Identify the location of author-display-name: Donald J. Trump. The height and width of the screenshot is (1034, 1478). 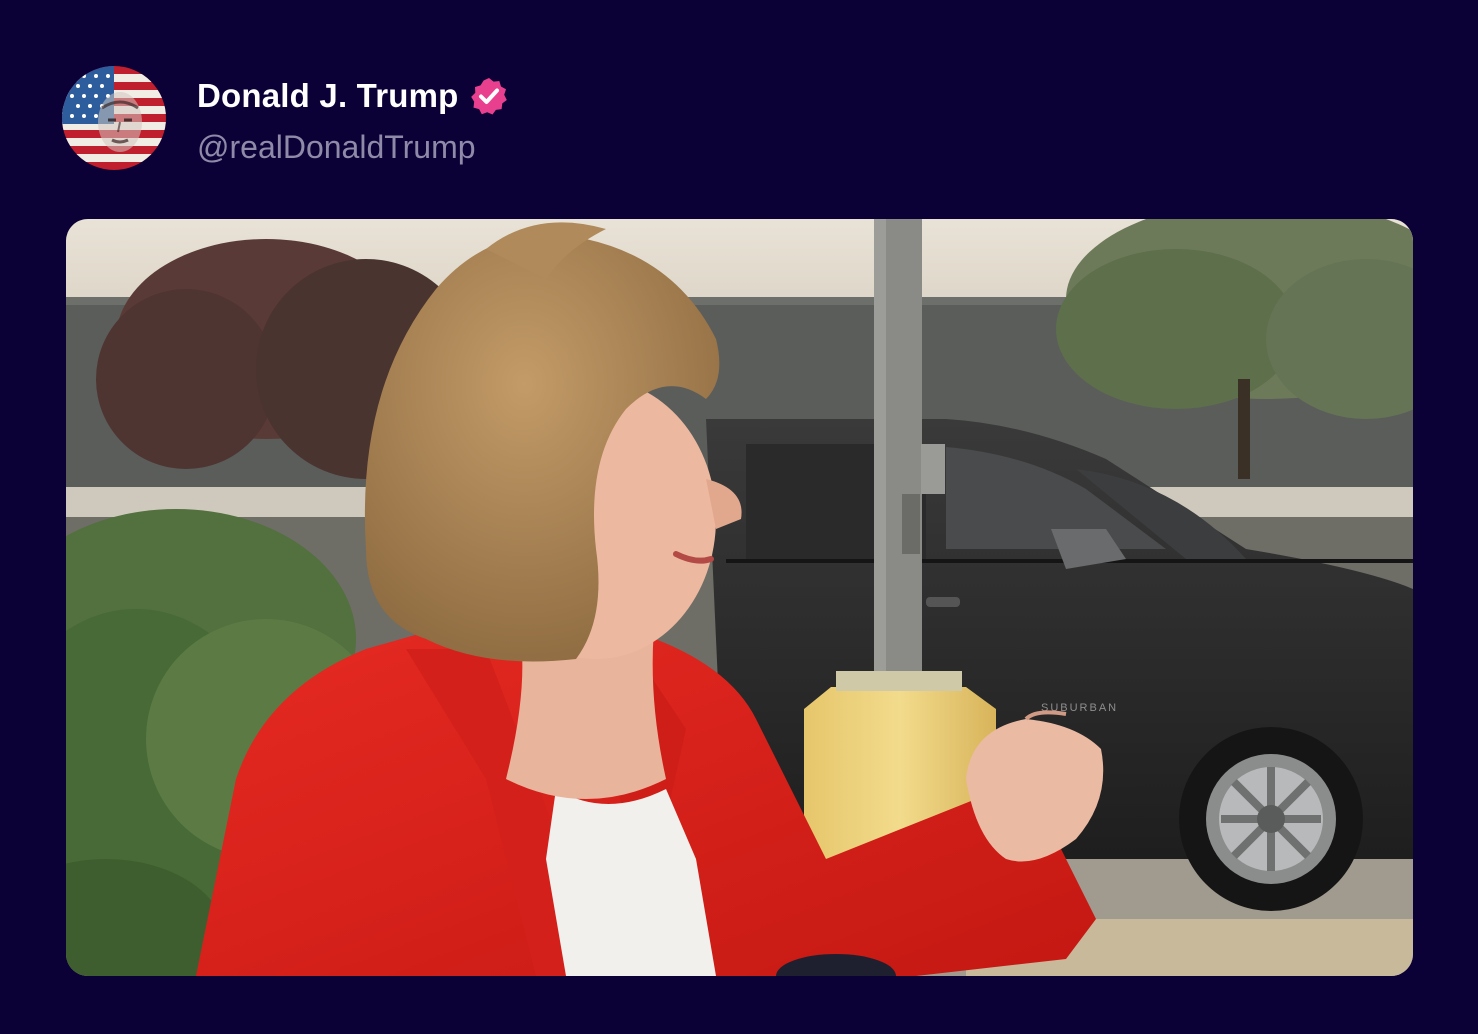
(328, 96).